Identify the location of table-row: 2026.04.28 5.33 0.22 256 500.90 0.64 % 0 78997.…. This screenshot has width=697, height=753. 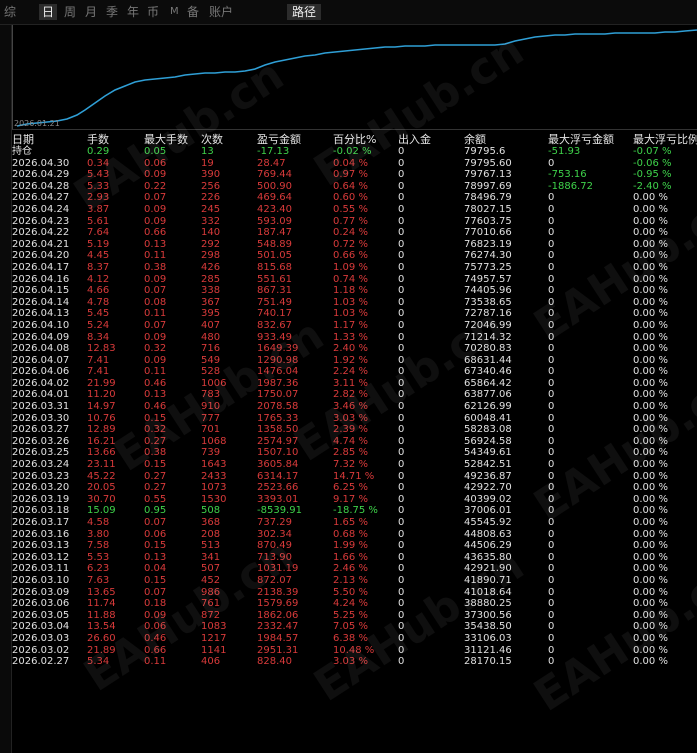
(354, 187).